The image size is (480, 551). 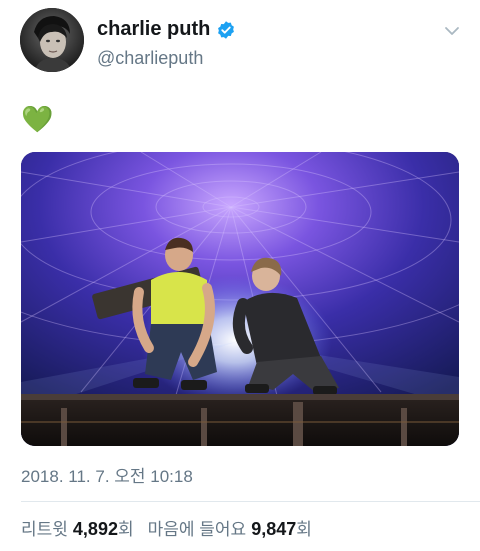 I want to click on likes-stat: 마음에 들어요 9,847 회, so click(x=230, y=527).